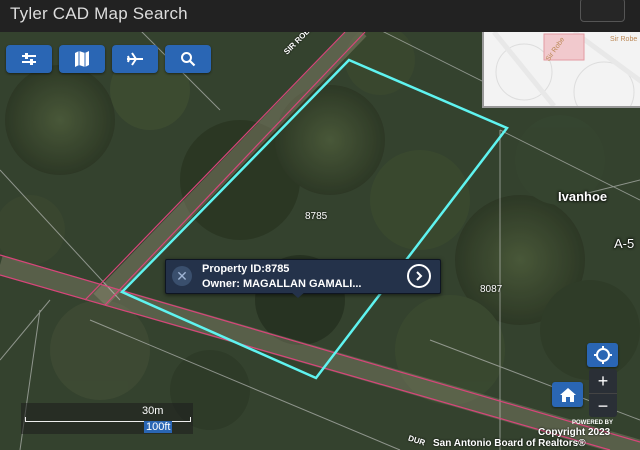 This screenshot has width=640, height=450. What do you see at coordinates (602, 11) in the screenshot?
I see `header-menu-button` at bounding box center [602, 11].